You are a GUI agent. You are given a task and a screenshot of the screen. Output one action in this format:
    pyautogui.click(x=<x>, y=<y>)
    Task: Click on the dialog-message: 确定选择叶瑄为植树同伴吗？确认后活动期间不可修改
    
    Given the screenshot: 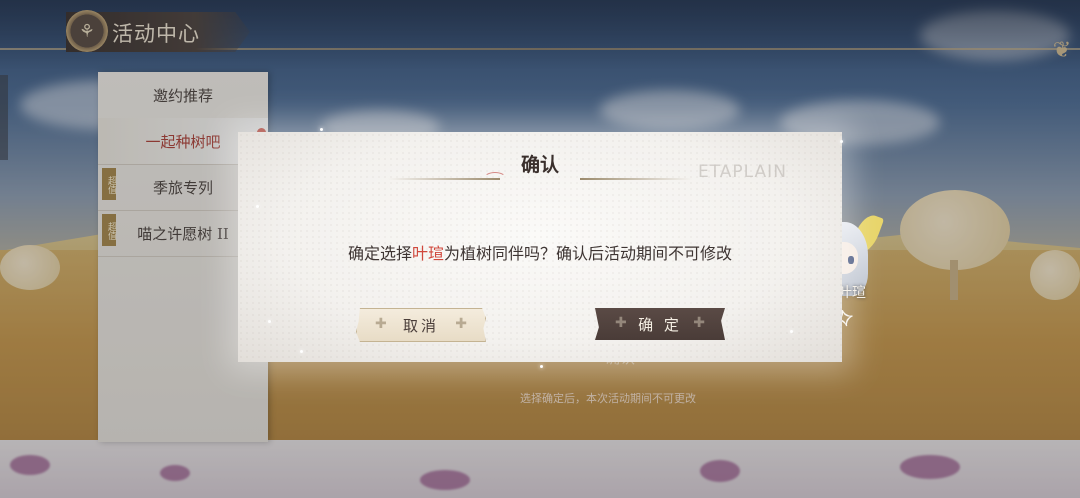 What is the action you would take?
    pyautogui.click(x=540, y=252)
    